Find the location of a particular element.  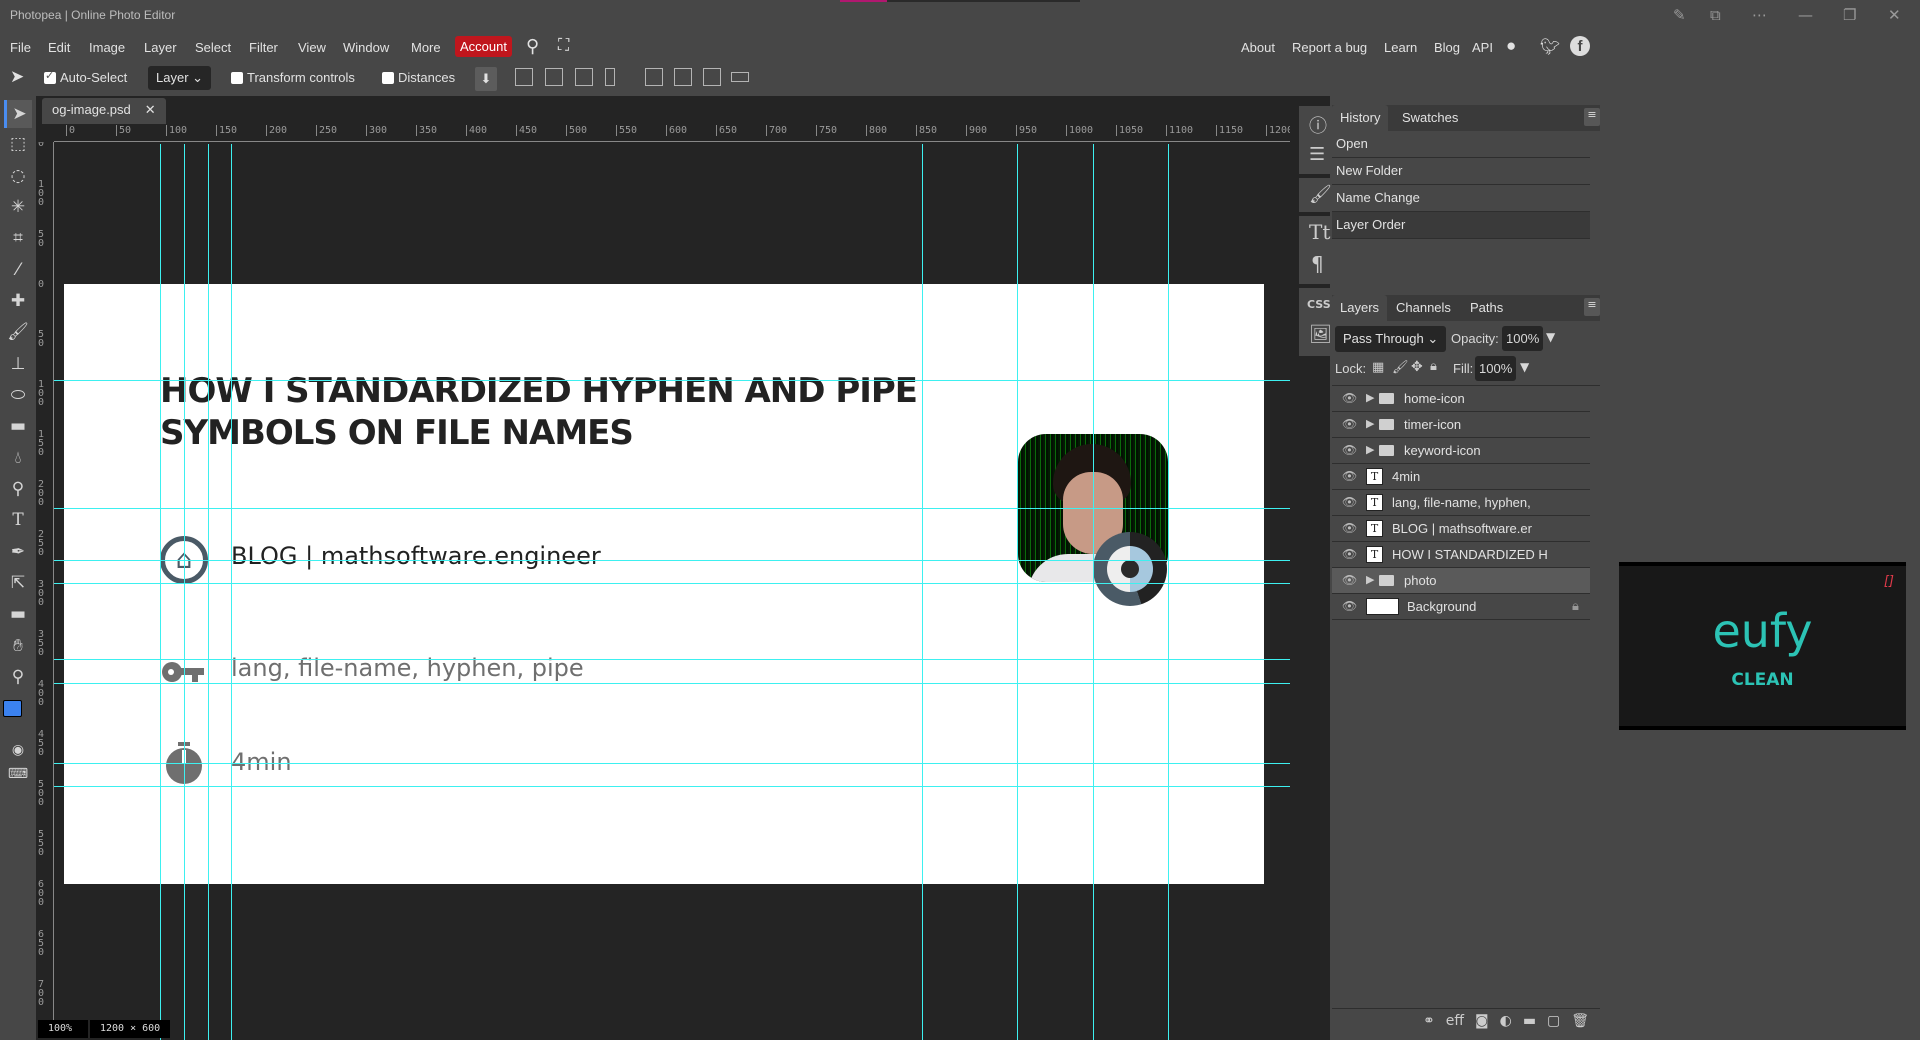

close-tab-icon: ✕ is located at coordinates (150, 111).